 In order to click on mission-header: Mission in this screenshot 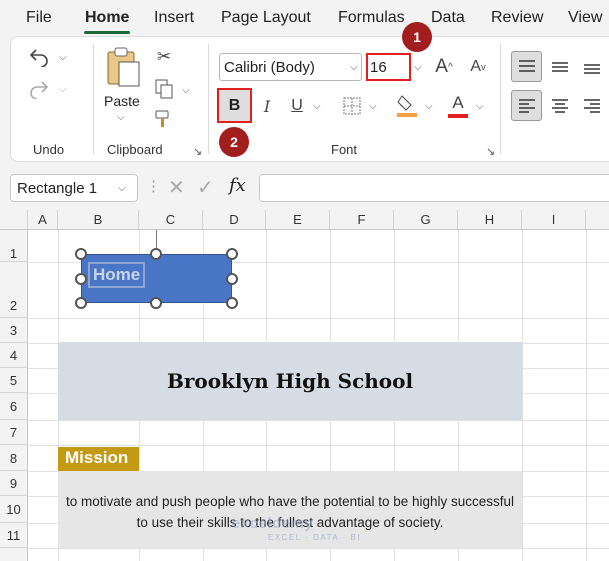, I will do `click(98, 459)`.